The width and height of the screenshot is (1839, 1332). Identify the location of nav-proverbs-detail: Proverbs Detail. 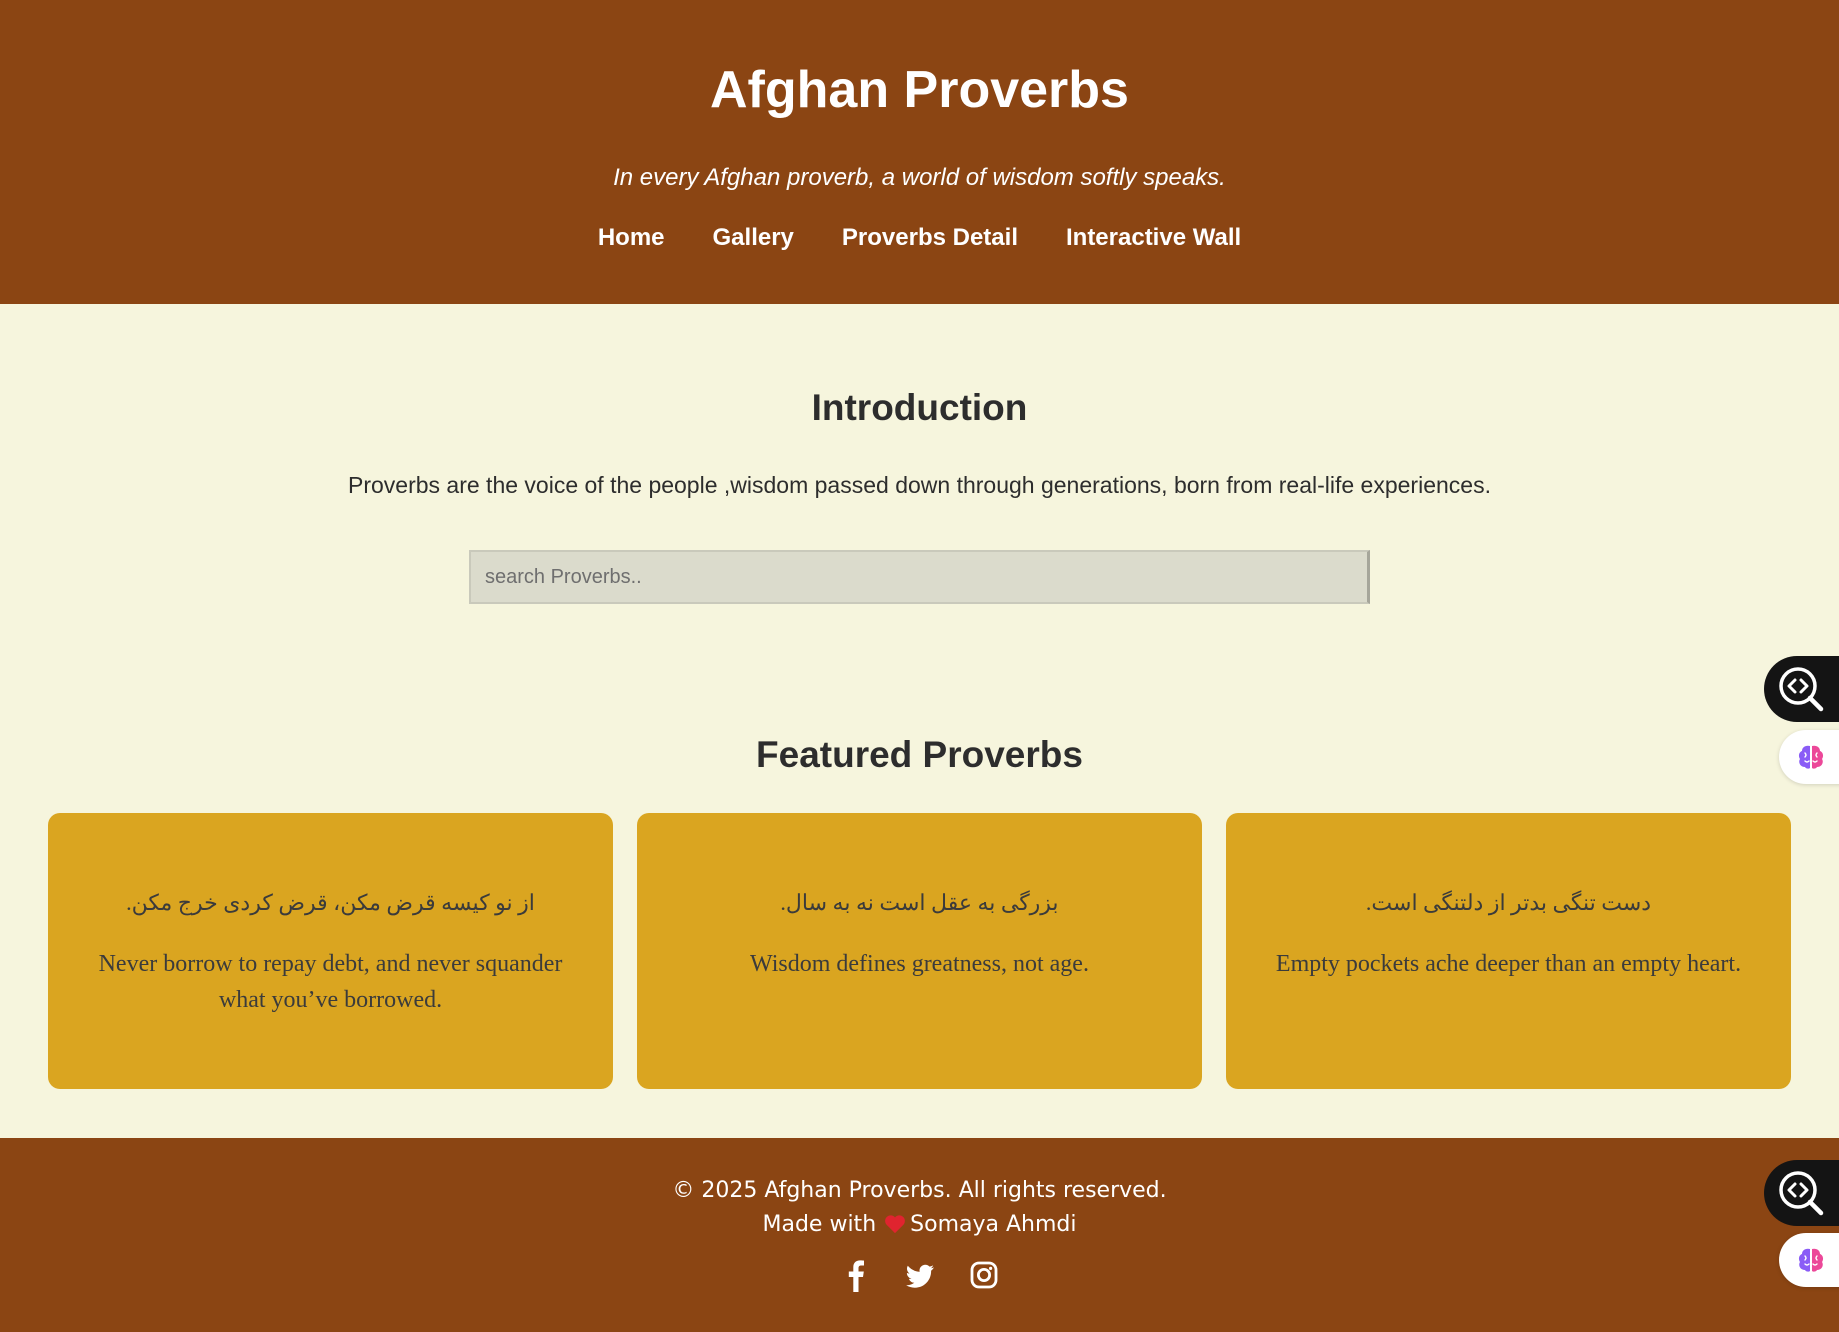
(930, 238).